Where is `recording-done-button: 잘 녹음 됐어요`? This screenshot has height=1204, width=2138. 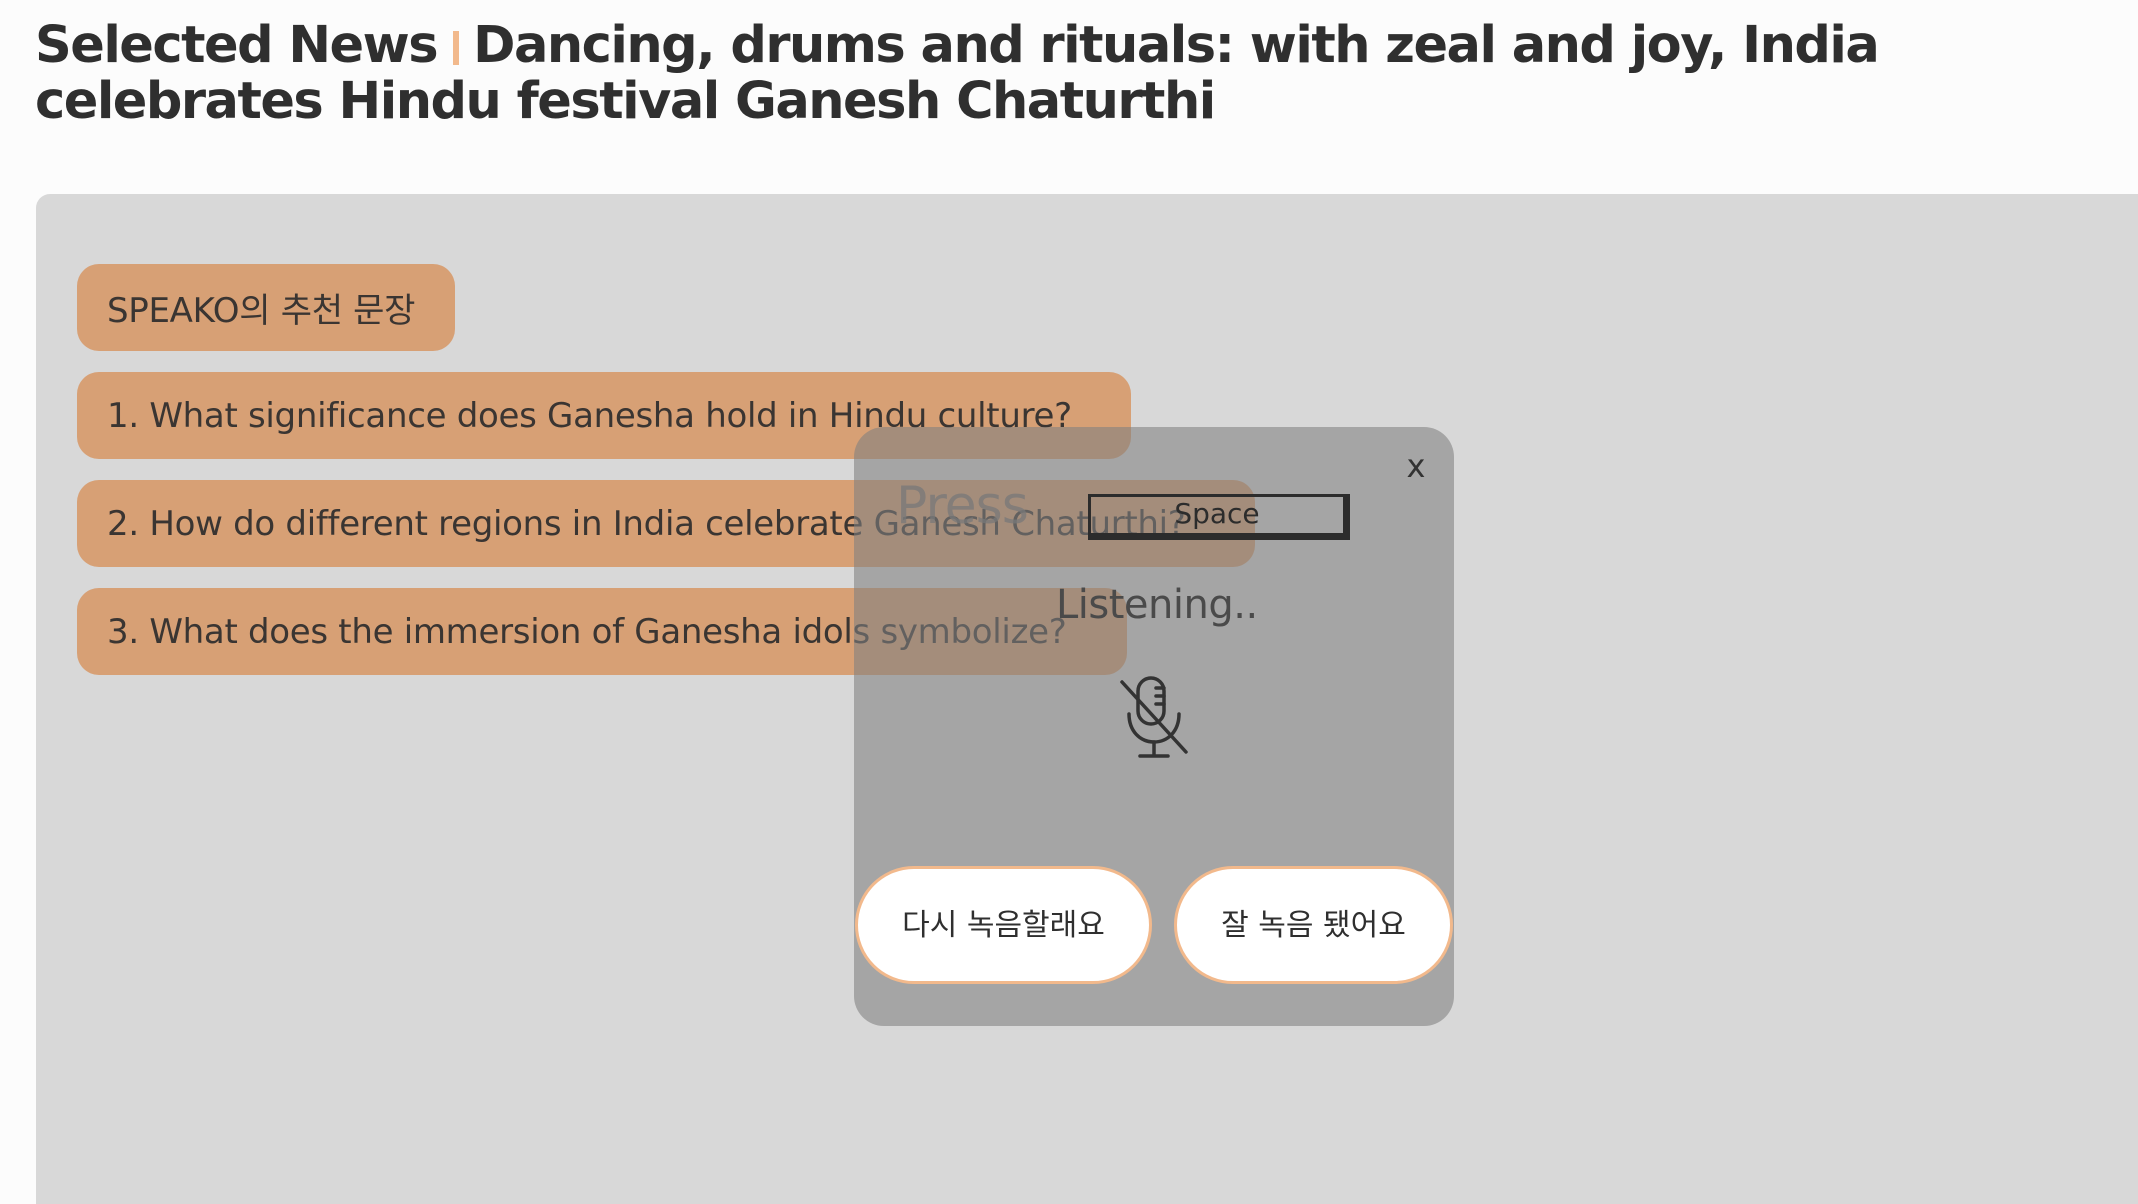 recording-done-button: 잘 녹음 됐어요 is located at coordinates (1313, 925).